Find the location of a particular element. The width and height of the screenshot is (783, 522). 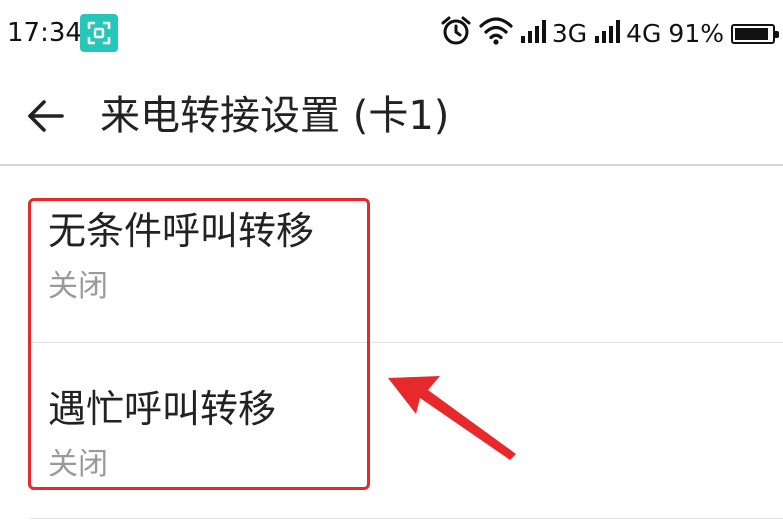

status-indicators: 3G 4G 91% is located at coordinates (609, 34).